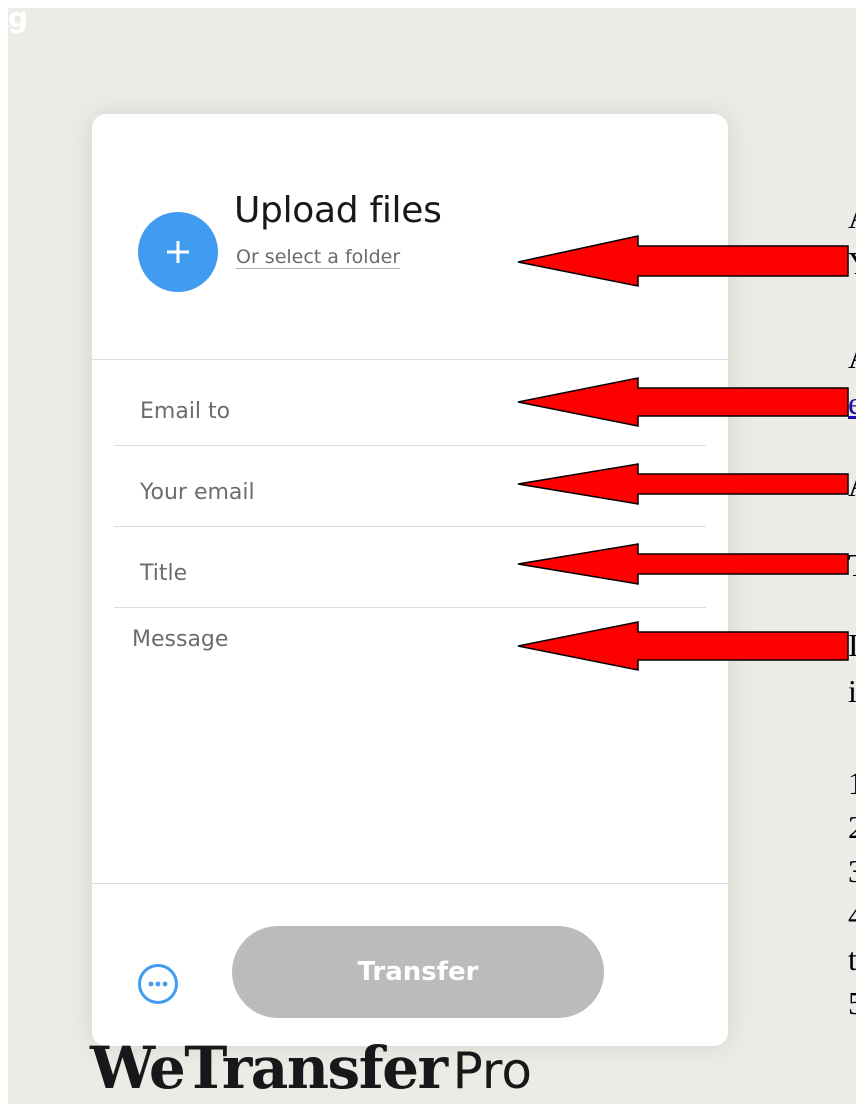 This screenshot has height=1112, width=864. I want to click on annotation-text: t, so click(852, 959).